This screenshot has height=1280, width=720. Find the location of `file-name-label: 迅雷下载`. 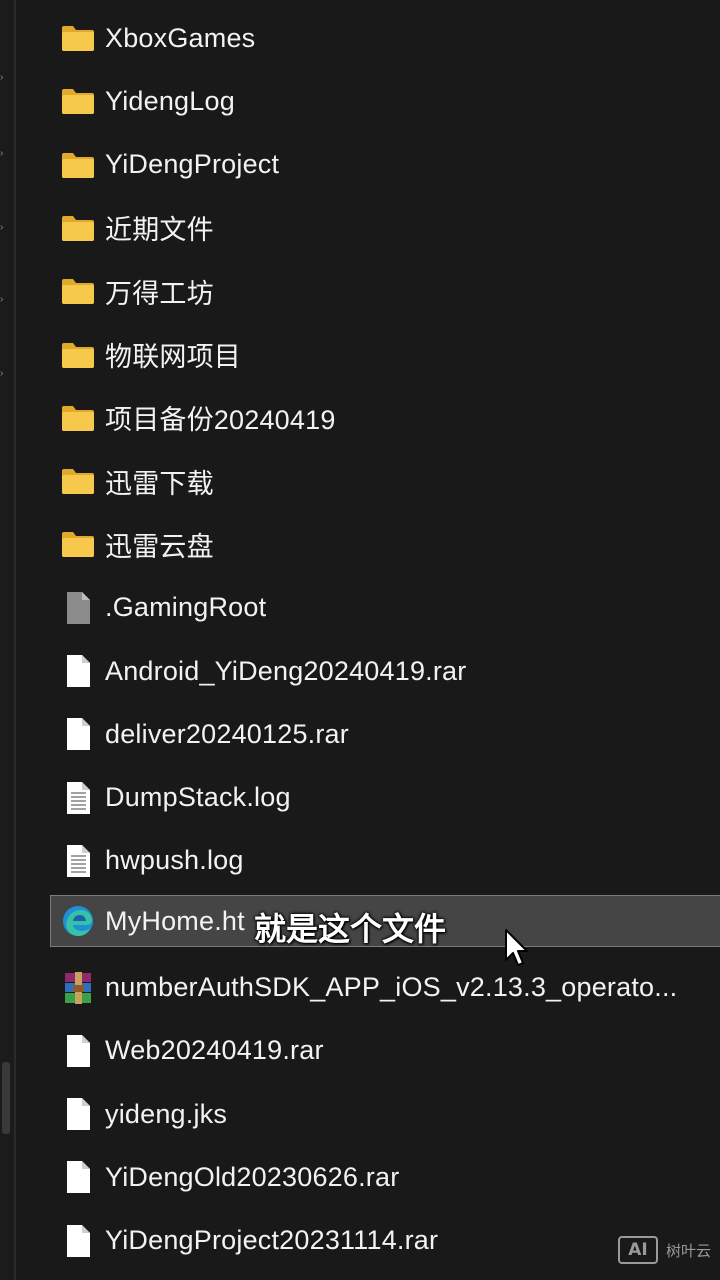

file-name-label: 迅雷下载 is located at coordinates (159, 483).